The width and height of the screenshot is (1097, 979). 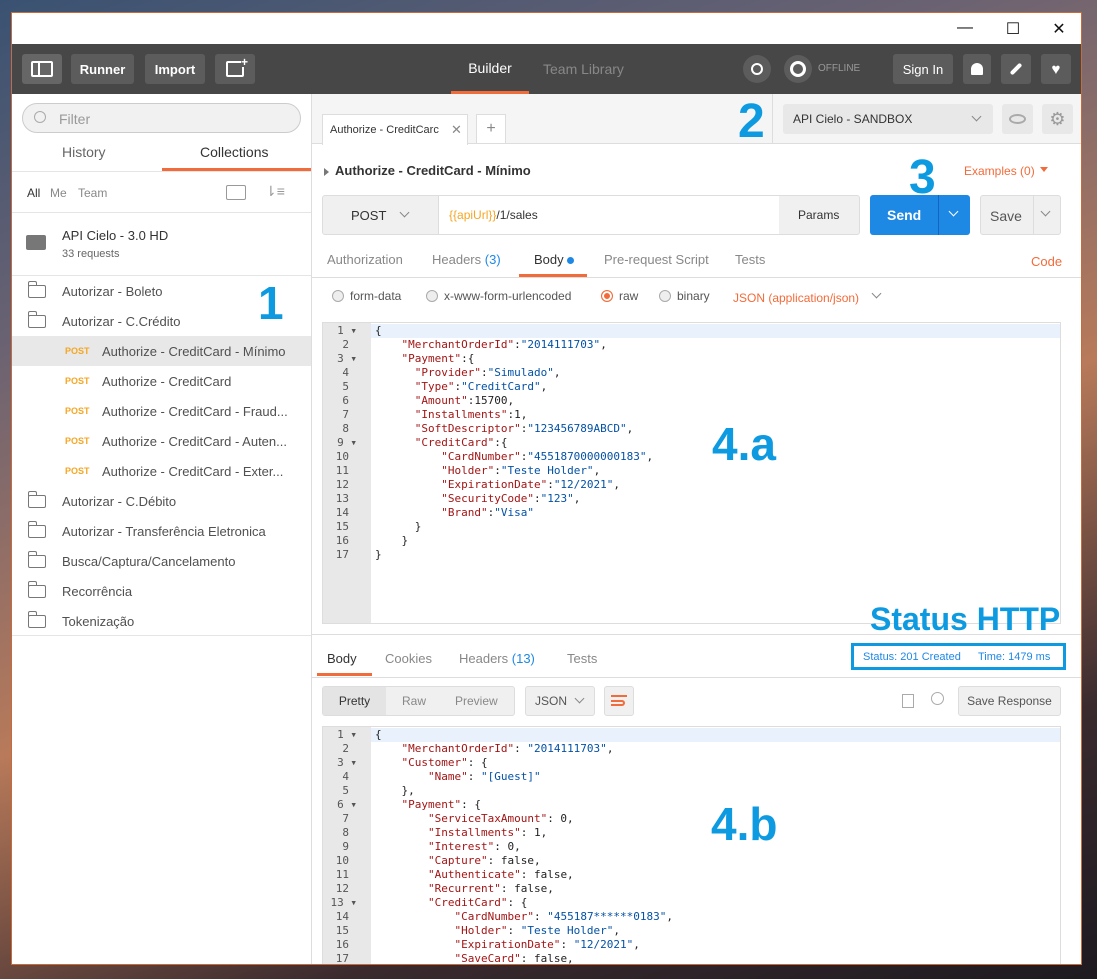 I want to click on method-select: POST, so click(x=381, y=215).